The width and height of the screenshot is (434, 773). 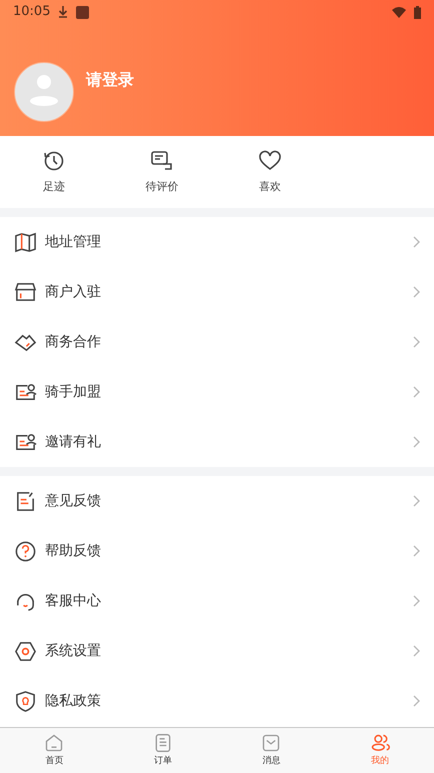 What do you see at coordinates (73, 551) in the screenshot?
I see `menu-label: 帮助反馈` at bounding box center [73, 551].